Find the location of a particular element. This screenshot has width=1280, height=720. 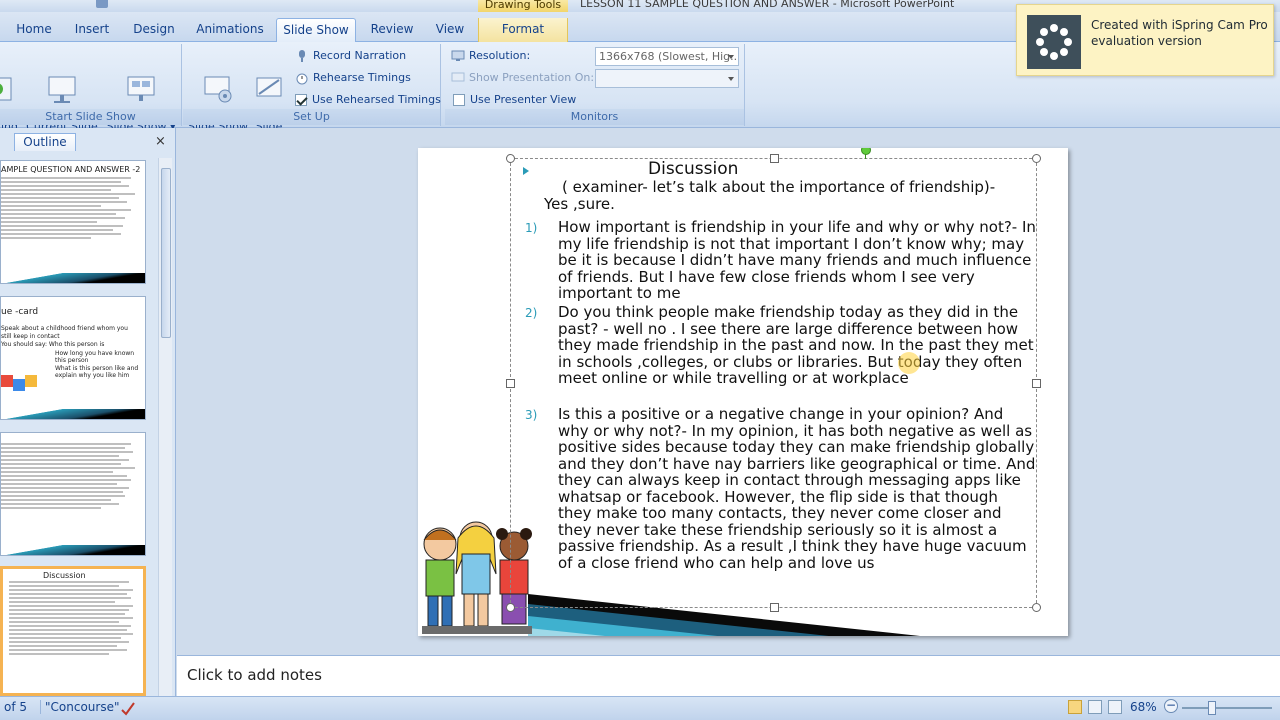

slideshow-view-icon is located at coordinates (1115, 707).